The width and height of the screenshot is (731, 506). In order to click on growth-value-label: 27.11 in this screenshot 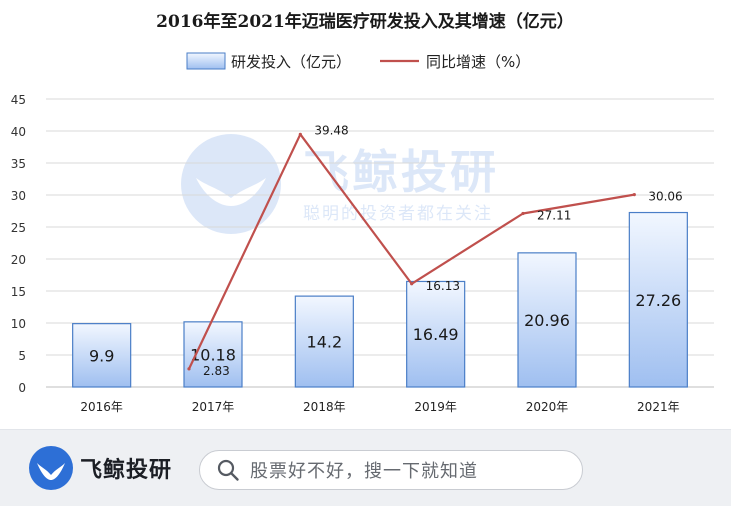, I will do `click(554, 215)`.